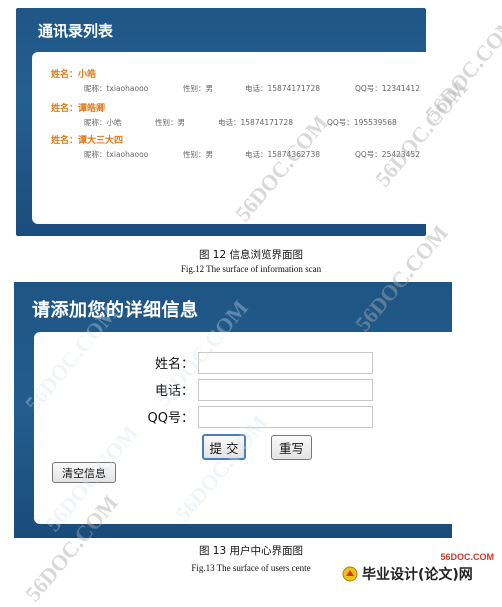 The image size is (502, 607). I want to click on name-label: 姓名：, so click(174, 364).